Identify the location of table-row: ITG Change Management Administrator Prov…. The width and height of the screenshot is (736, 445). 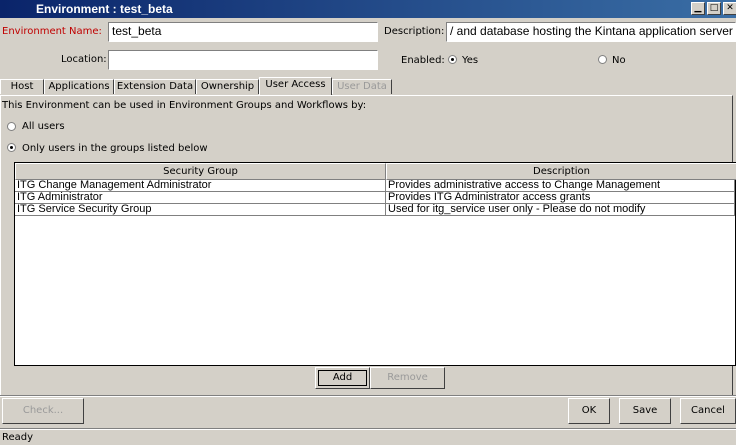
(375, 186).